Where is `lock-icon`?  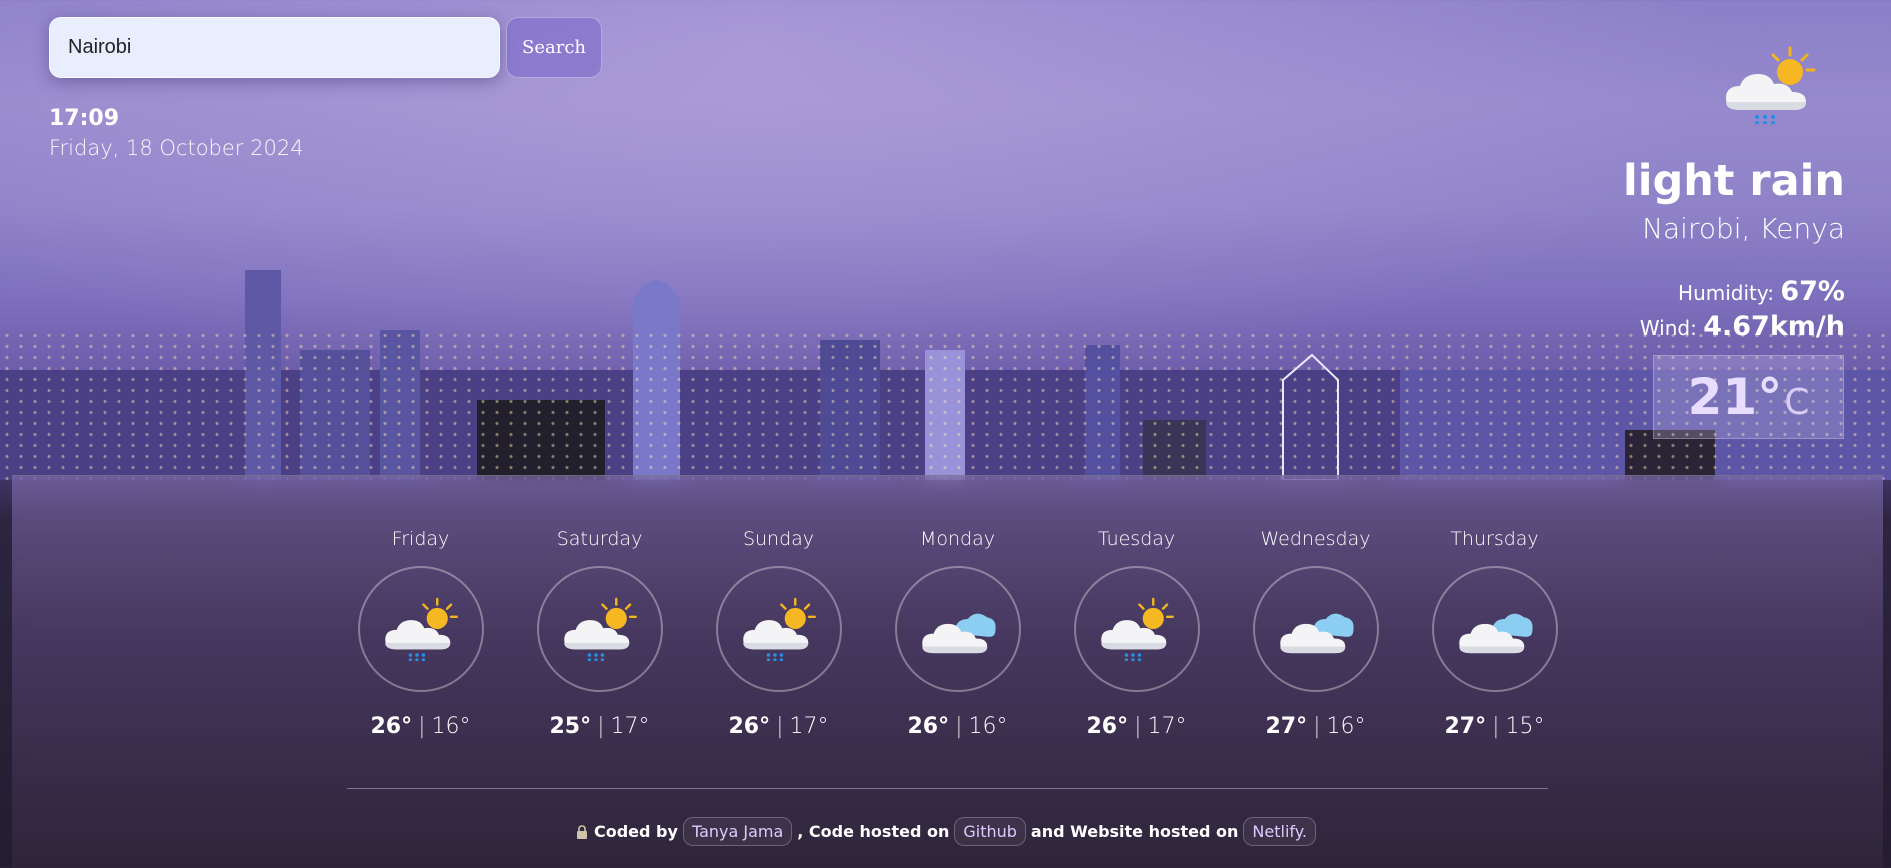
lock-icon is located at coordinates (581, 831).